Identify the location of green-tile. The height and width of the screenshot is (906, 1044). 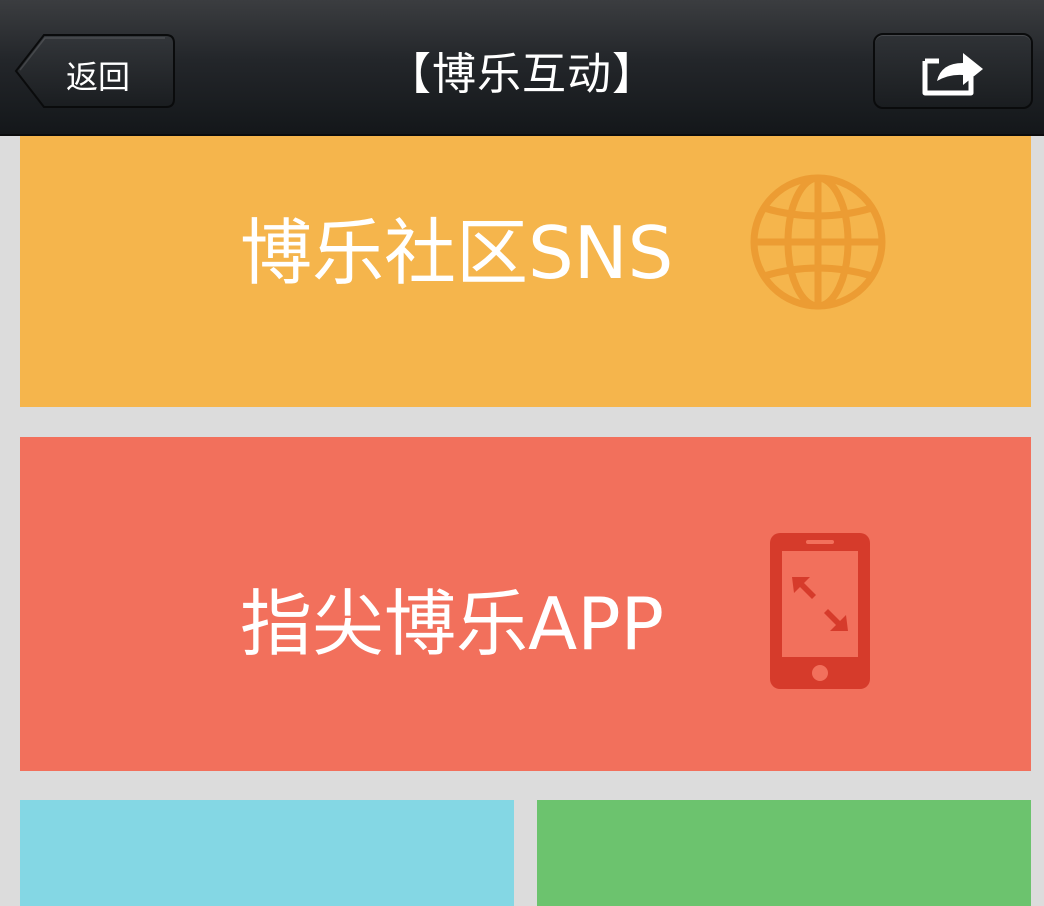
(784, 853).